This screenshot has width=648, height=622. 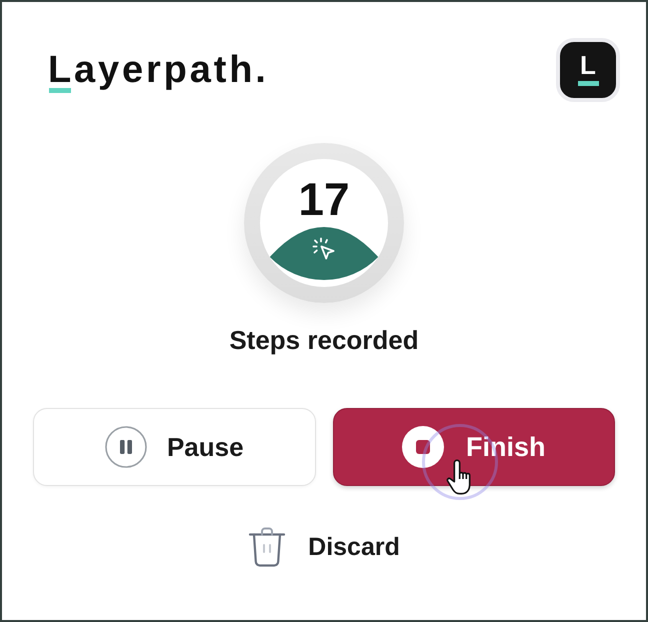 What do you see at coordinates (423, 447) in the screenshot?
I see `stop-icon` at bounding box center [423, 447].